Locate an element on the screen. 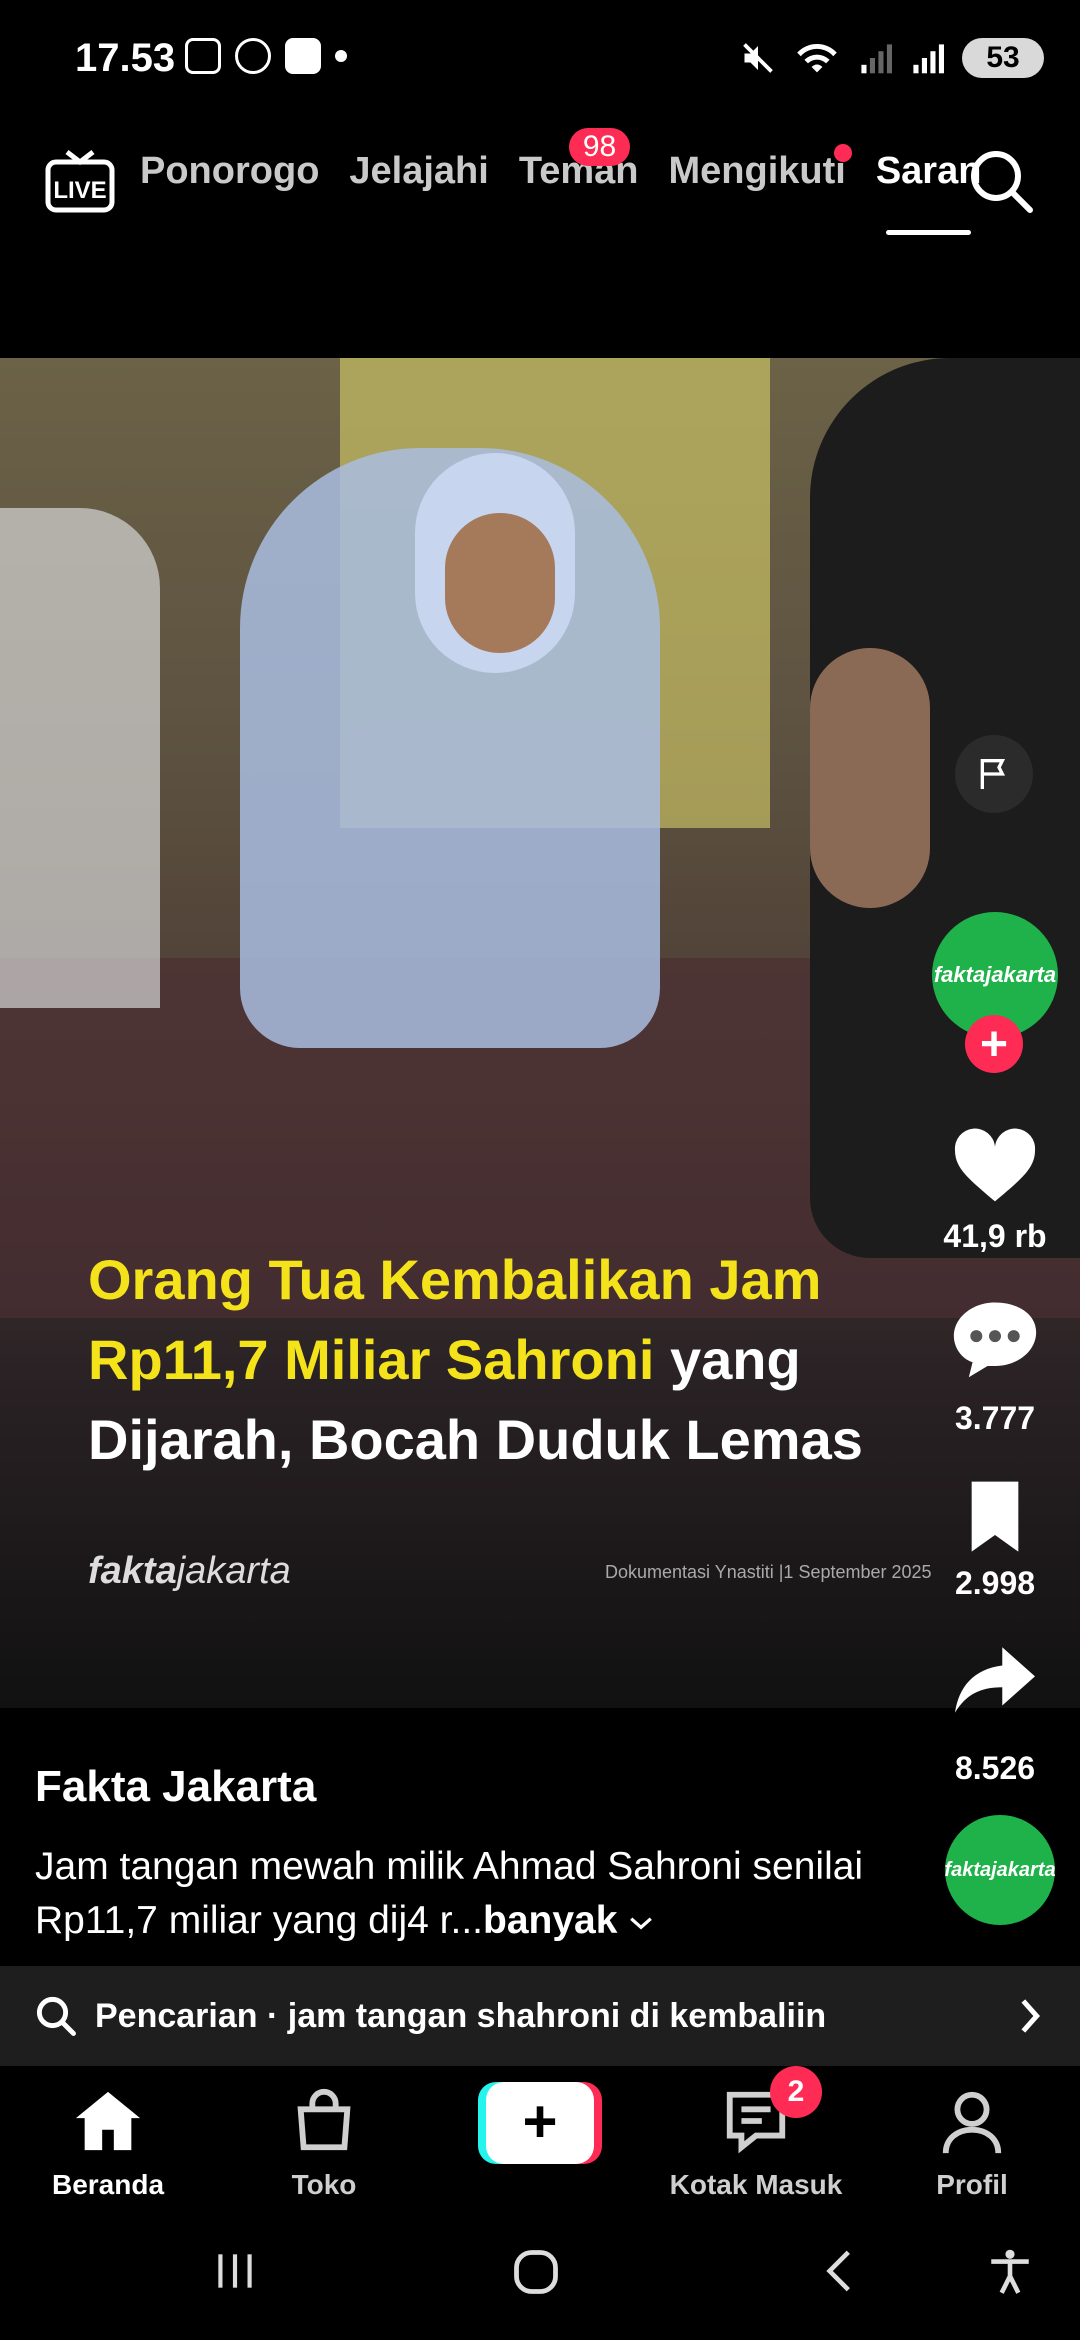  tab-saran: Saran is located at coordinates (928, 192).